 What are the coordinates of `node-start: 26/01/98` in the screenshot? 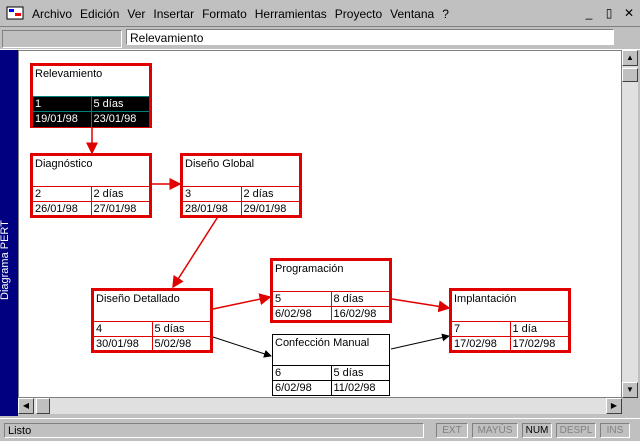 It's located at (62, 209).